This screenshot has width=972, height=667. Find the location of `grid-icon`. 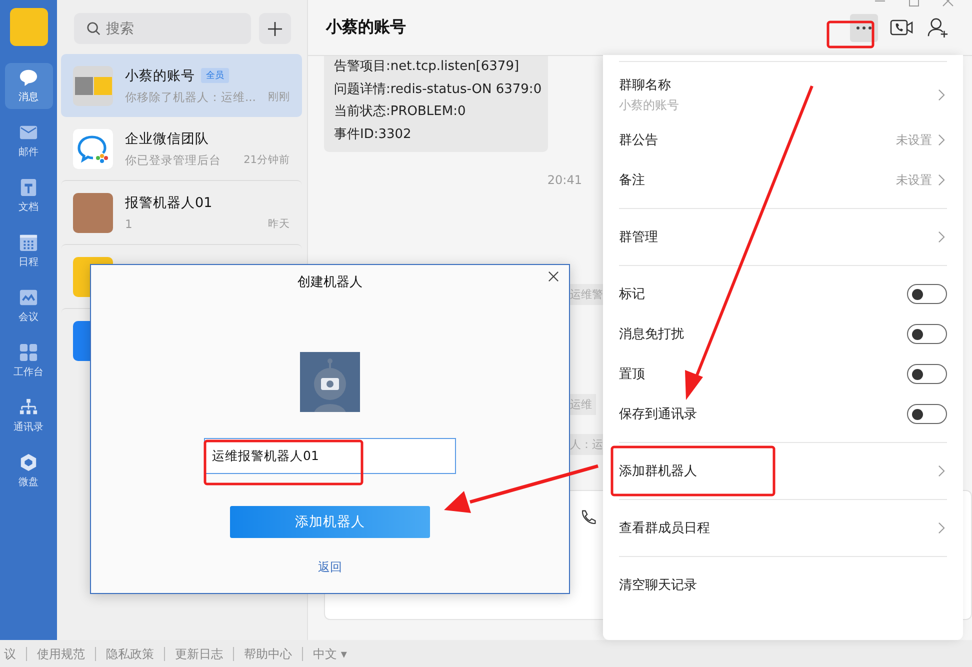

grid-icon is located at coordinates (28, 352).